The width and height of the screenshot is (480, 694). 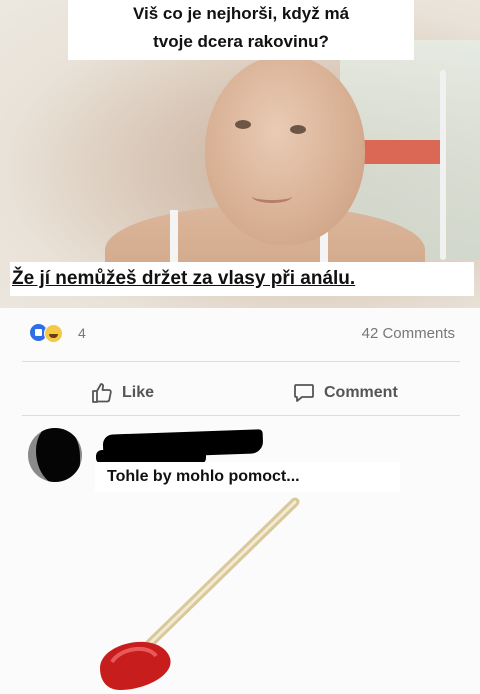 What do you see at coordinates (243, 124) in the screenshot?
I see `child-eye-left` at bounding box center [243, 124].